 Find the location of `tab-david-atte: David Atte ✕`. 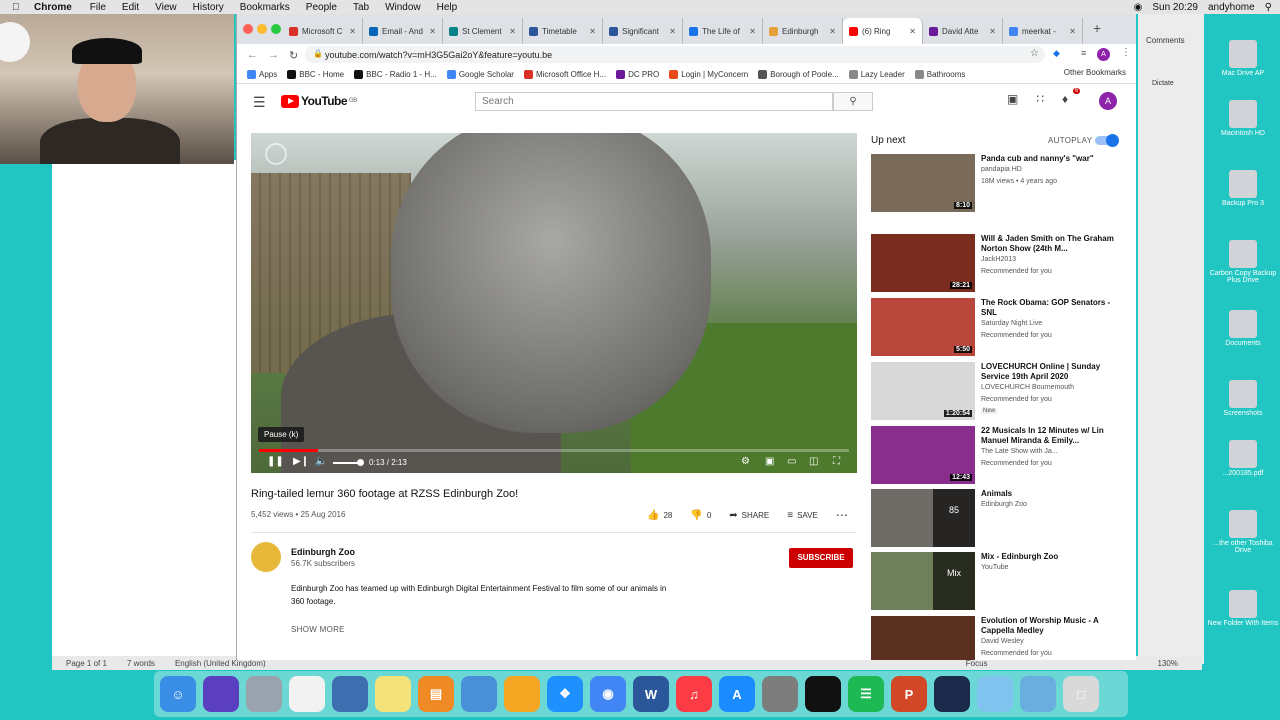

tab-david-atte: David Atte ✕ is located at coordinates (963, 31).